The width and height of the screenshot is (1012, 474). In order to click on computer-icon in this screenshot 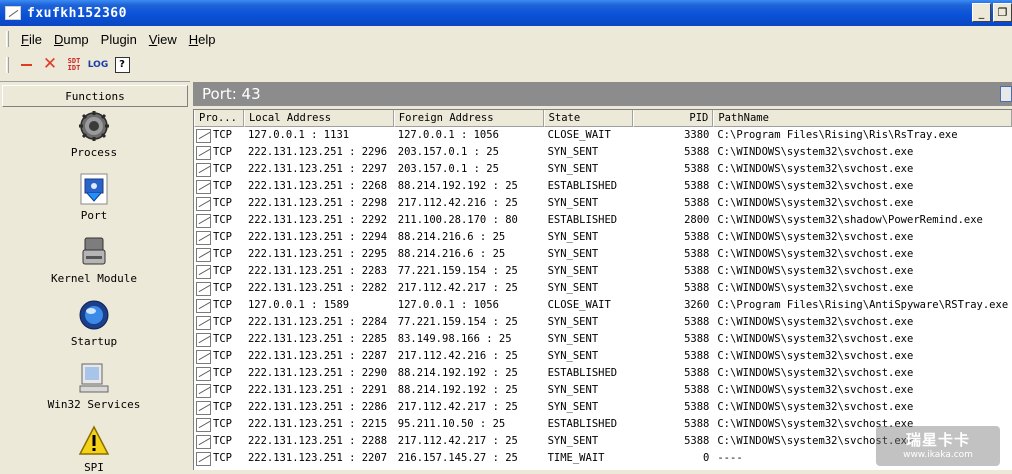, I will do `click(94, 378)`.